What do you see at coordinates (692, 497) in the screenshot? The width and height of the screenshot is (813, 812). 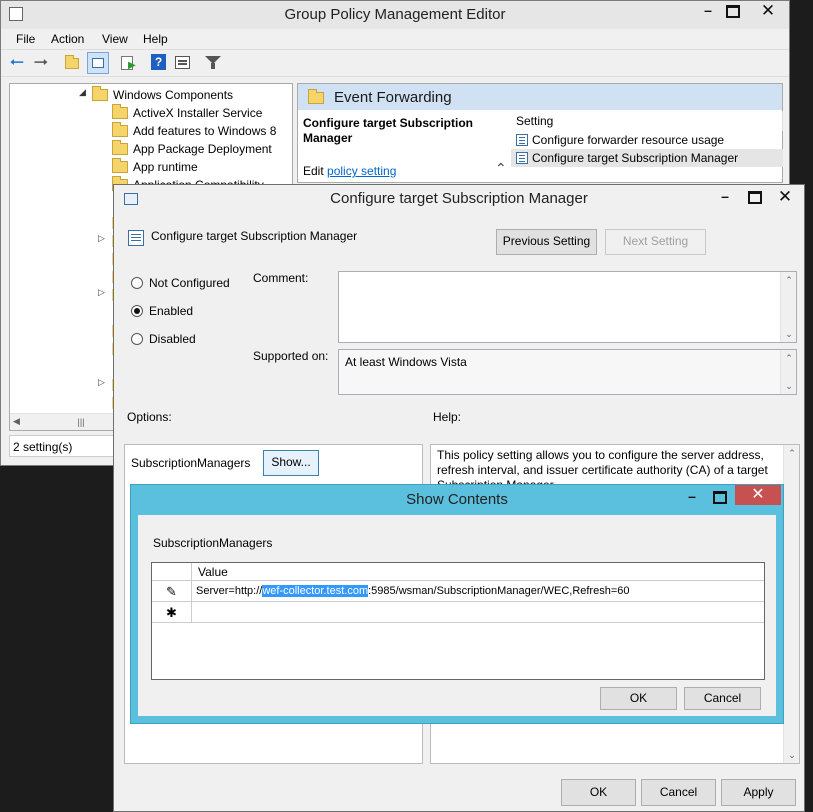 I see `sc-minimize-button: –` at bounding box center [692, 497].